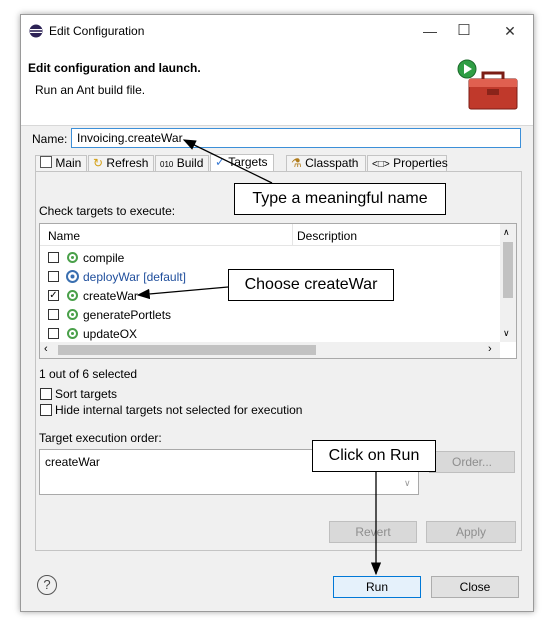  I want to click on close-window-button: ✕, so click(510, 31).